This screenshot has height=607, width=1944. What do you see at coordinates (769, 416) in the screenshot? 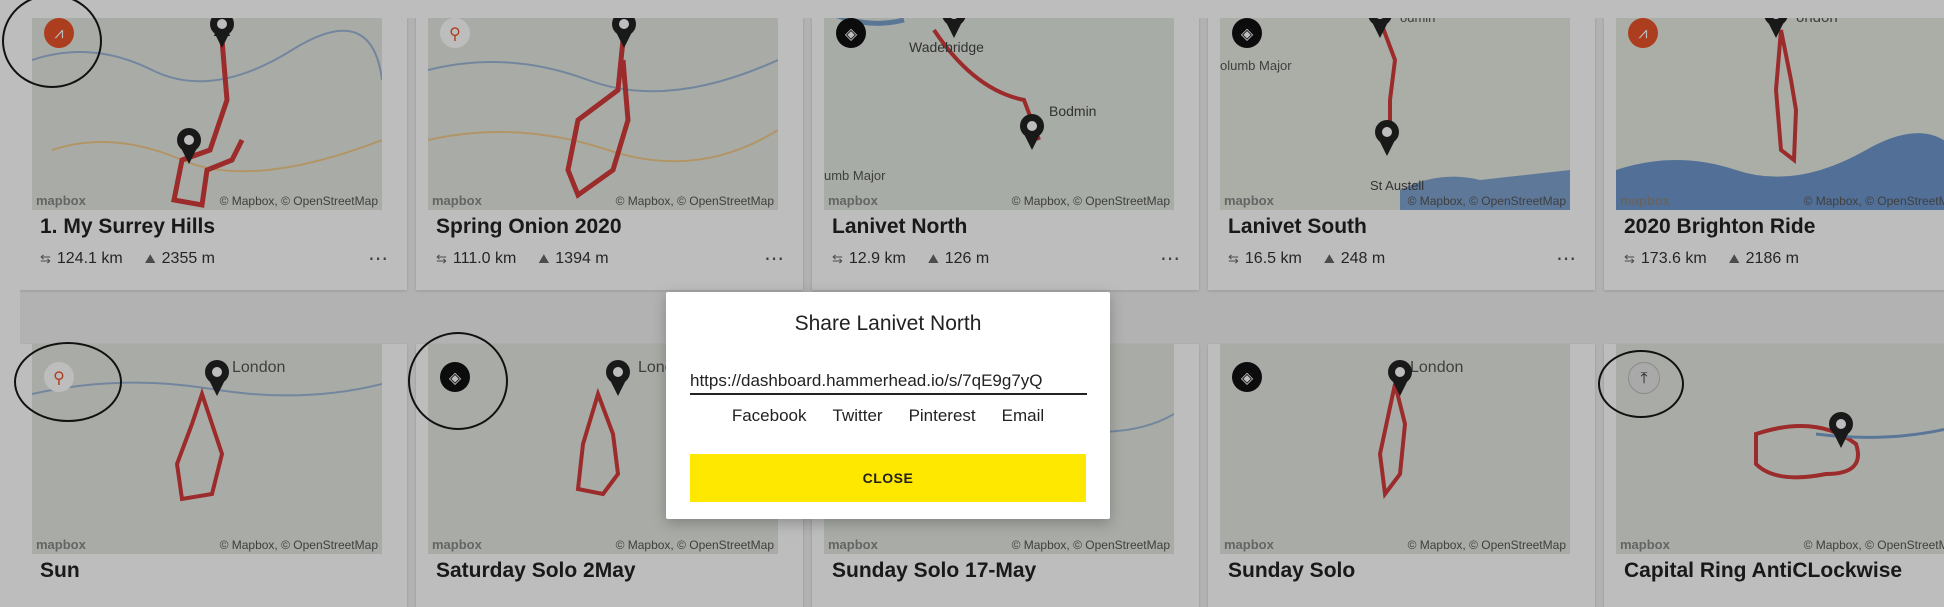
I see `share-facebook-link: Facebook` at bounding box center [769, 416].